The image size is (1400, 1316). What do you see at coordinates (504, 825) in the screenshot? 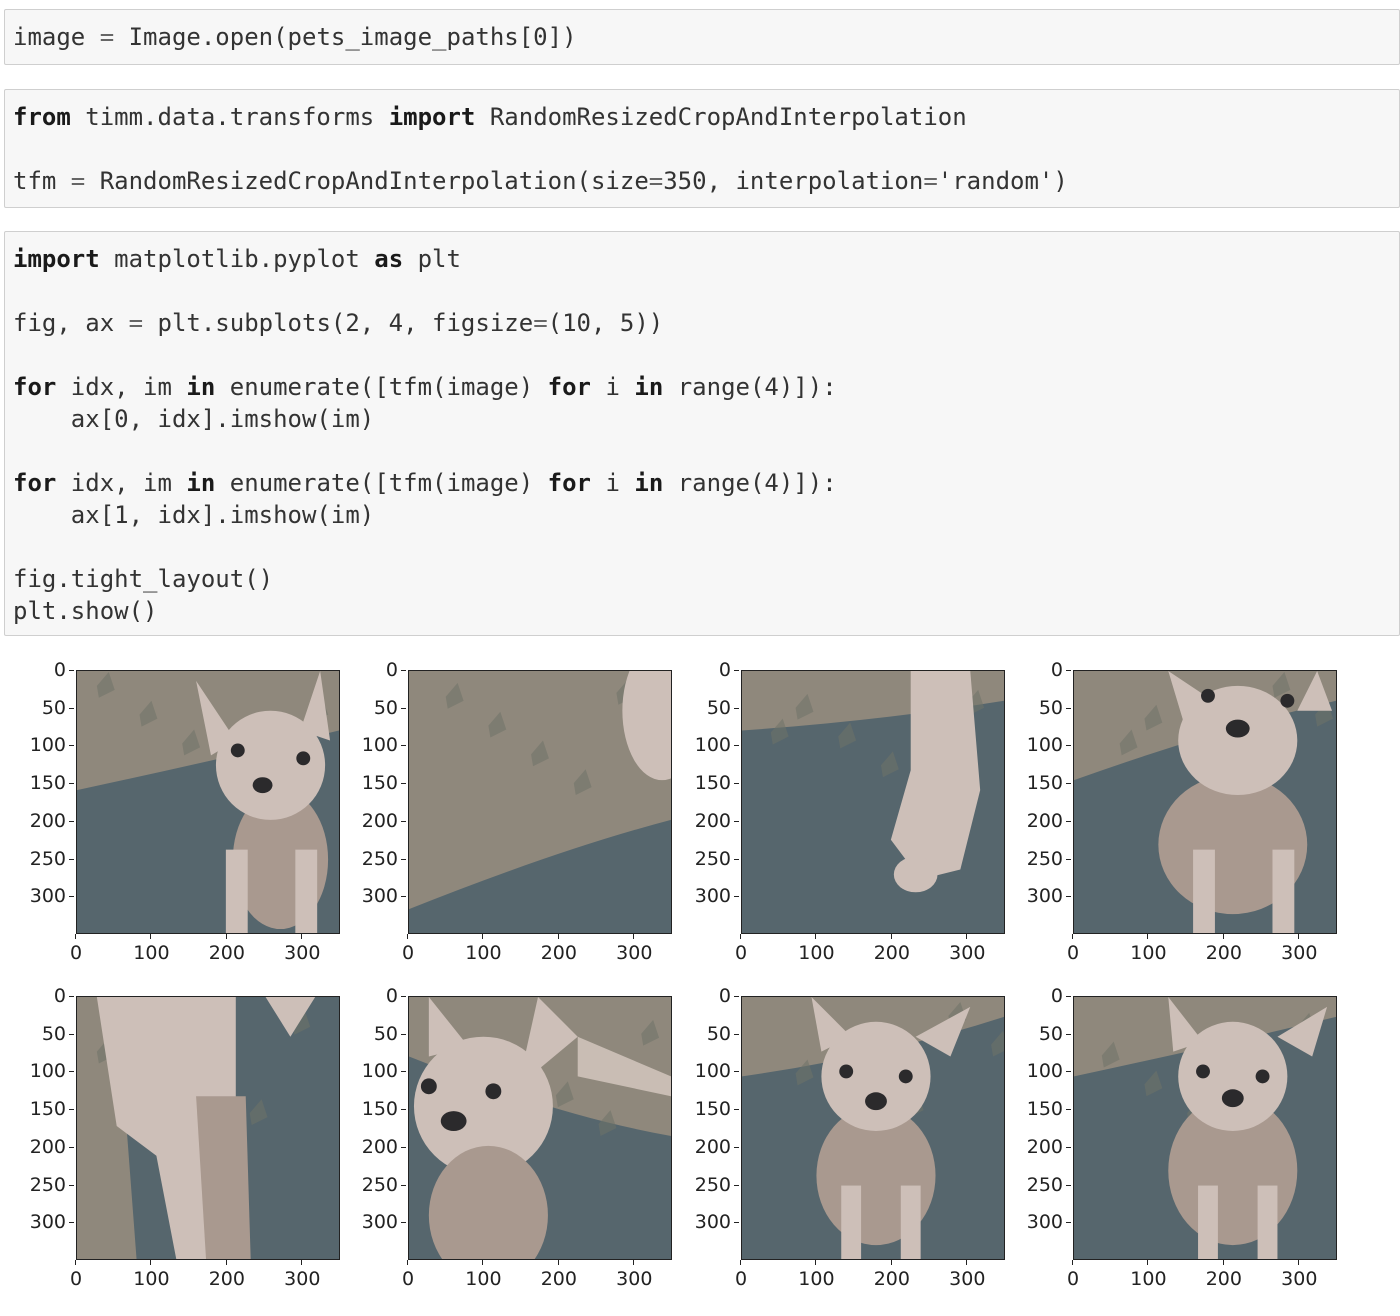
I see `subplot-0-1: 0 50 100 150 200 250 300 0 100 200 300` at bounding box center [504, 825].